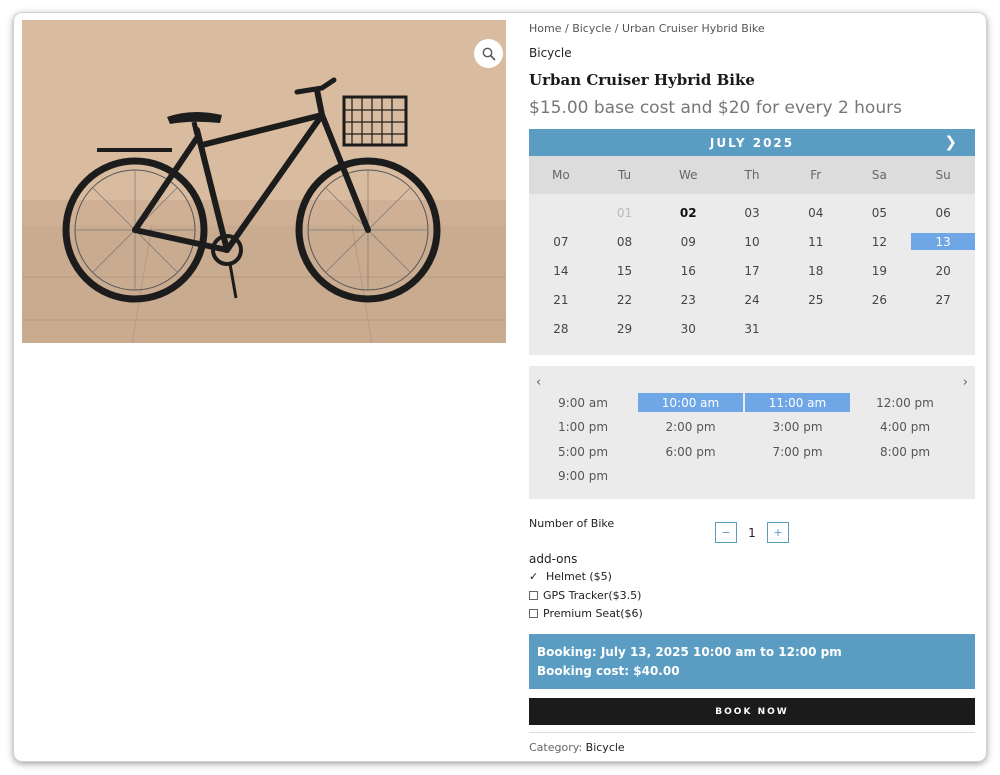 The height and width of the screenshot is (775, 1000). Describe the element at coordinates (608, 671) in the screenshot. I see `booking-cost: Booking cost: $40.00` at that location.